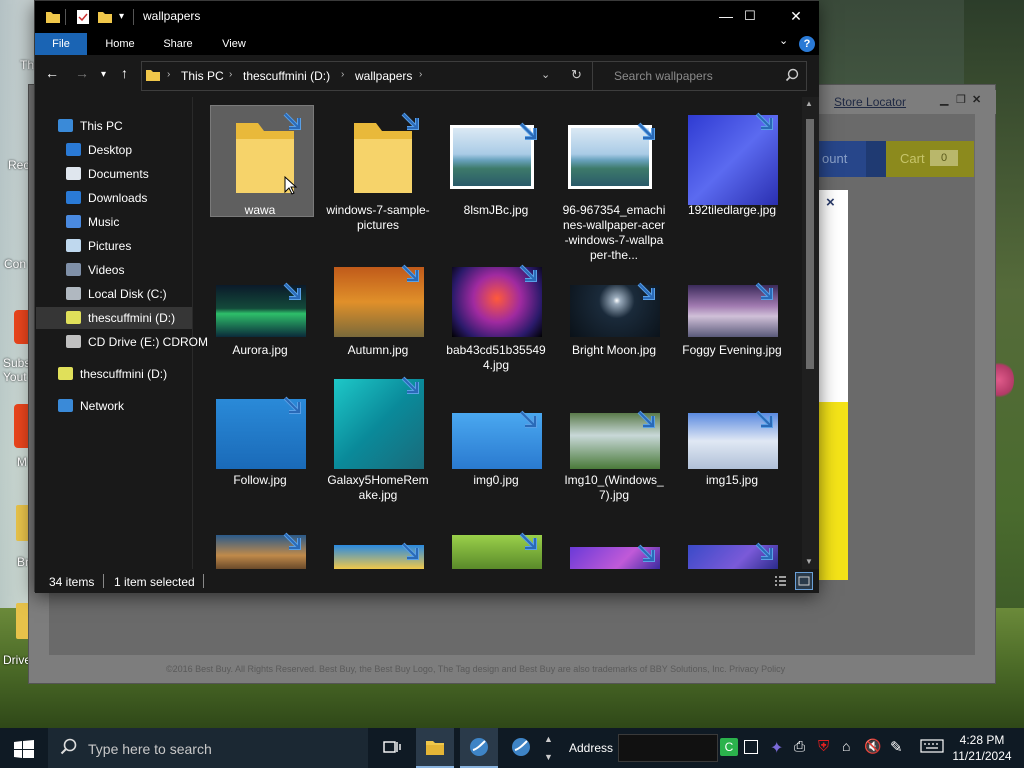  I want to click on window-title: wallpapers, so click(172, 16).